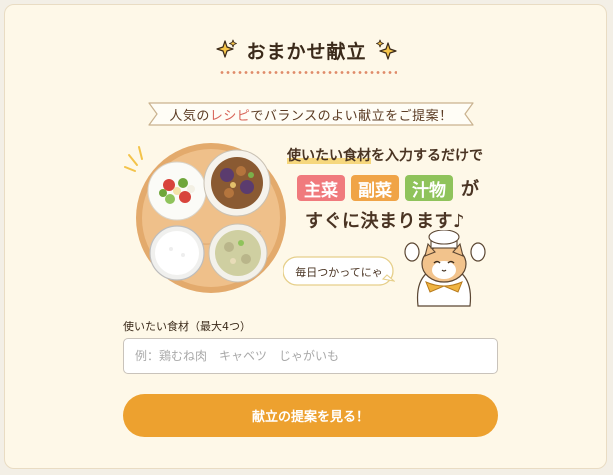 The image size is (613, 475). I want to click on page-title: おまかせ献立, so click(306, 51).